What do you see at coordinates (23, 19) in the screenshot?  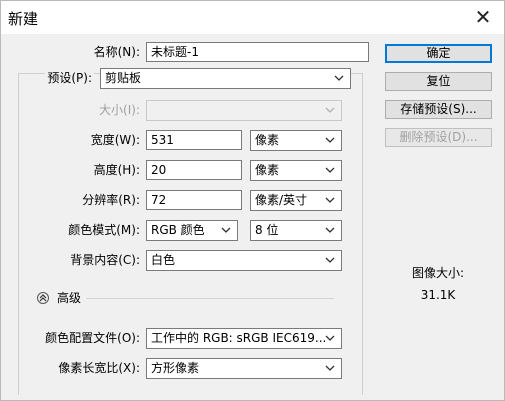 I see `window-title: 新建` at bounding box center [23, 19].